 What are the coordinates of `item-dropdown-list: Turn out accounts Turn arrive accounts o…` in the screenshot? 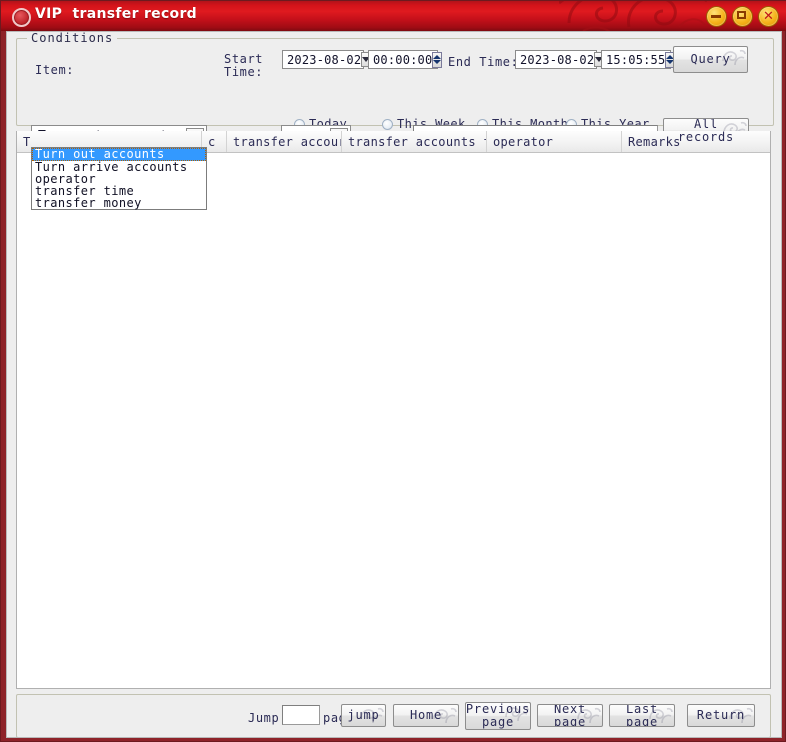 It's located at (119, 178).